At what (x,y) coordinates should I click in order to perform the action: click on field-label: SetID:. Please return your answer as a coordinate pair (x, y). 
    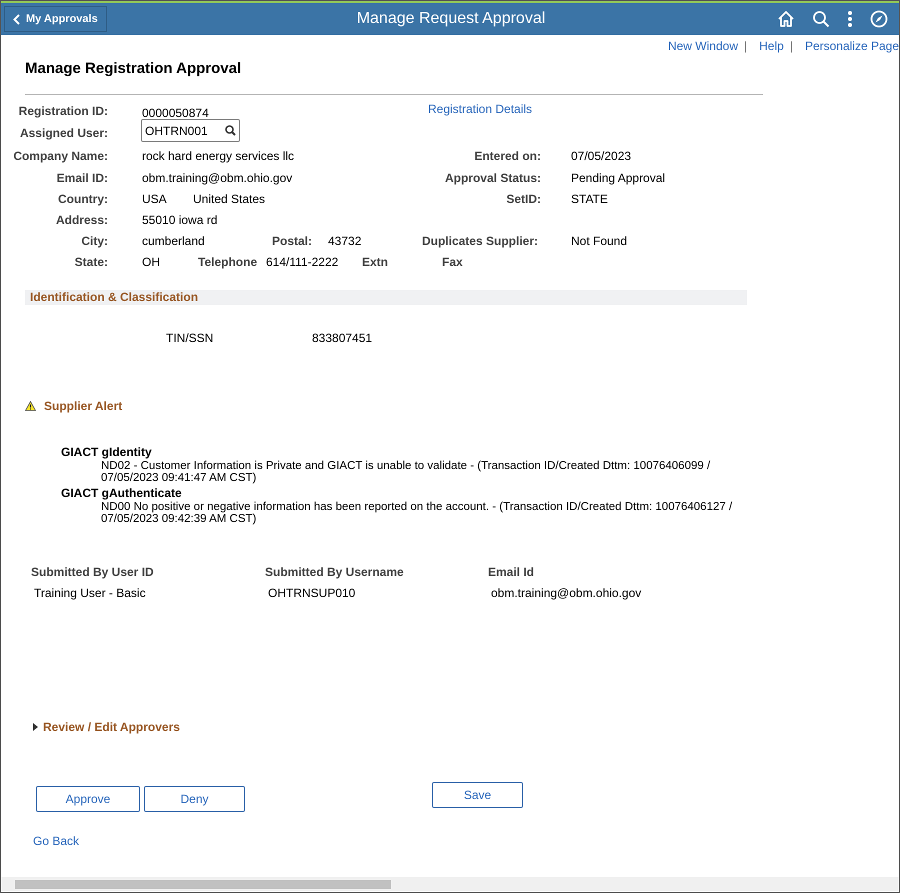
    Looking at the image, I should click on (523, 199).